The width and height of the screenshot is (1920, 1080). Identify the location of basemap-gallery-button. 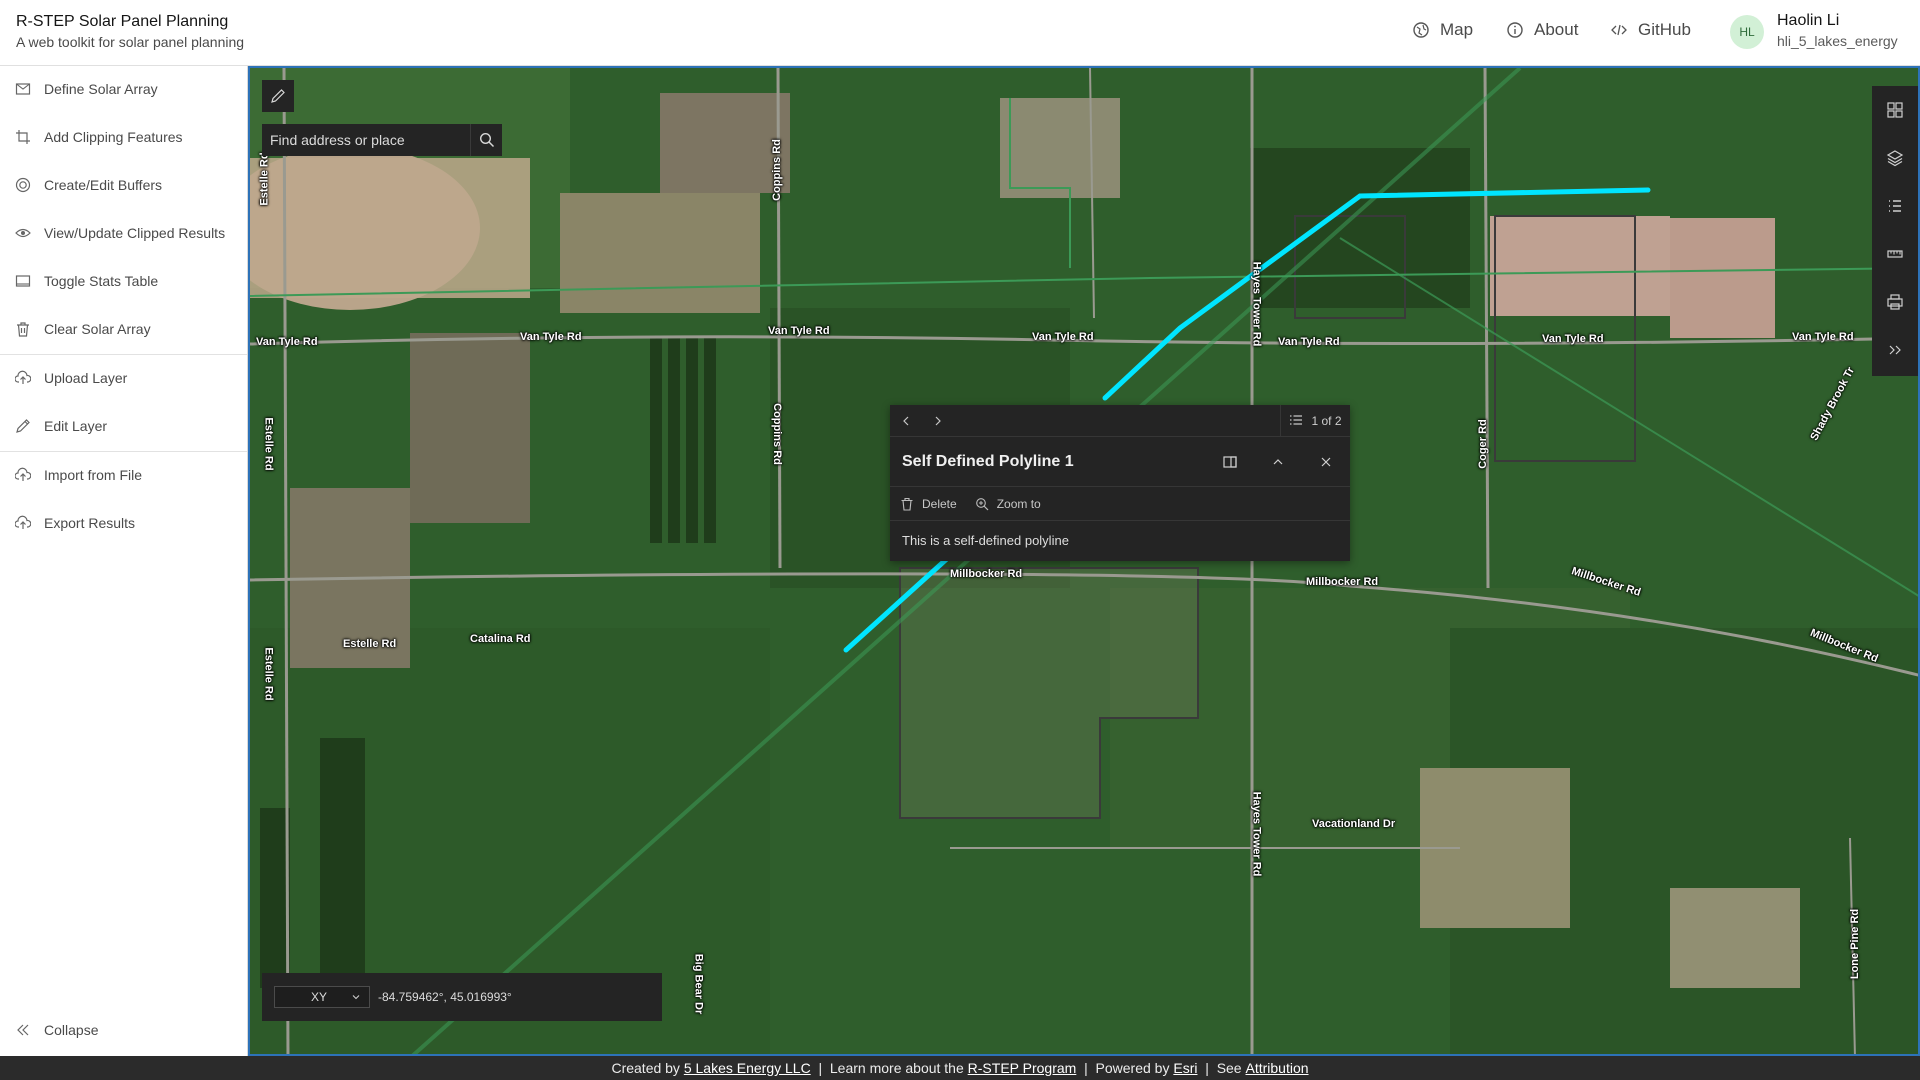
(1895, 110).